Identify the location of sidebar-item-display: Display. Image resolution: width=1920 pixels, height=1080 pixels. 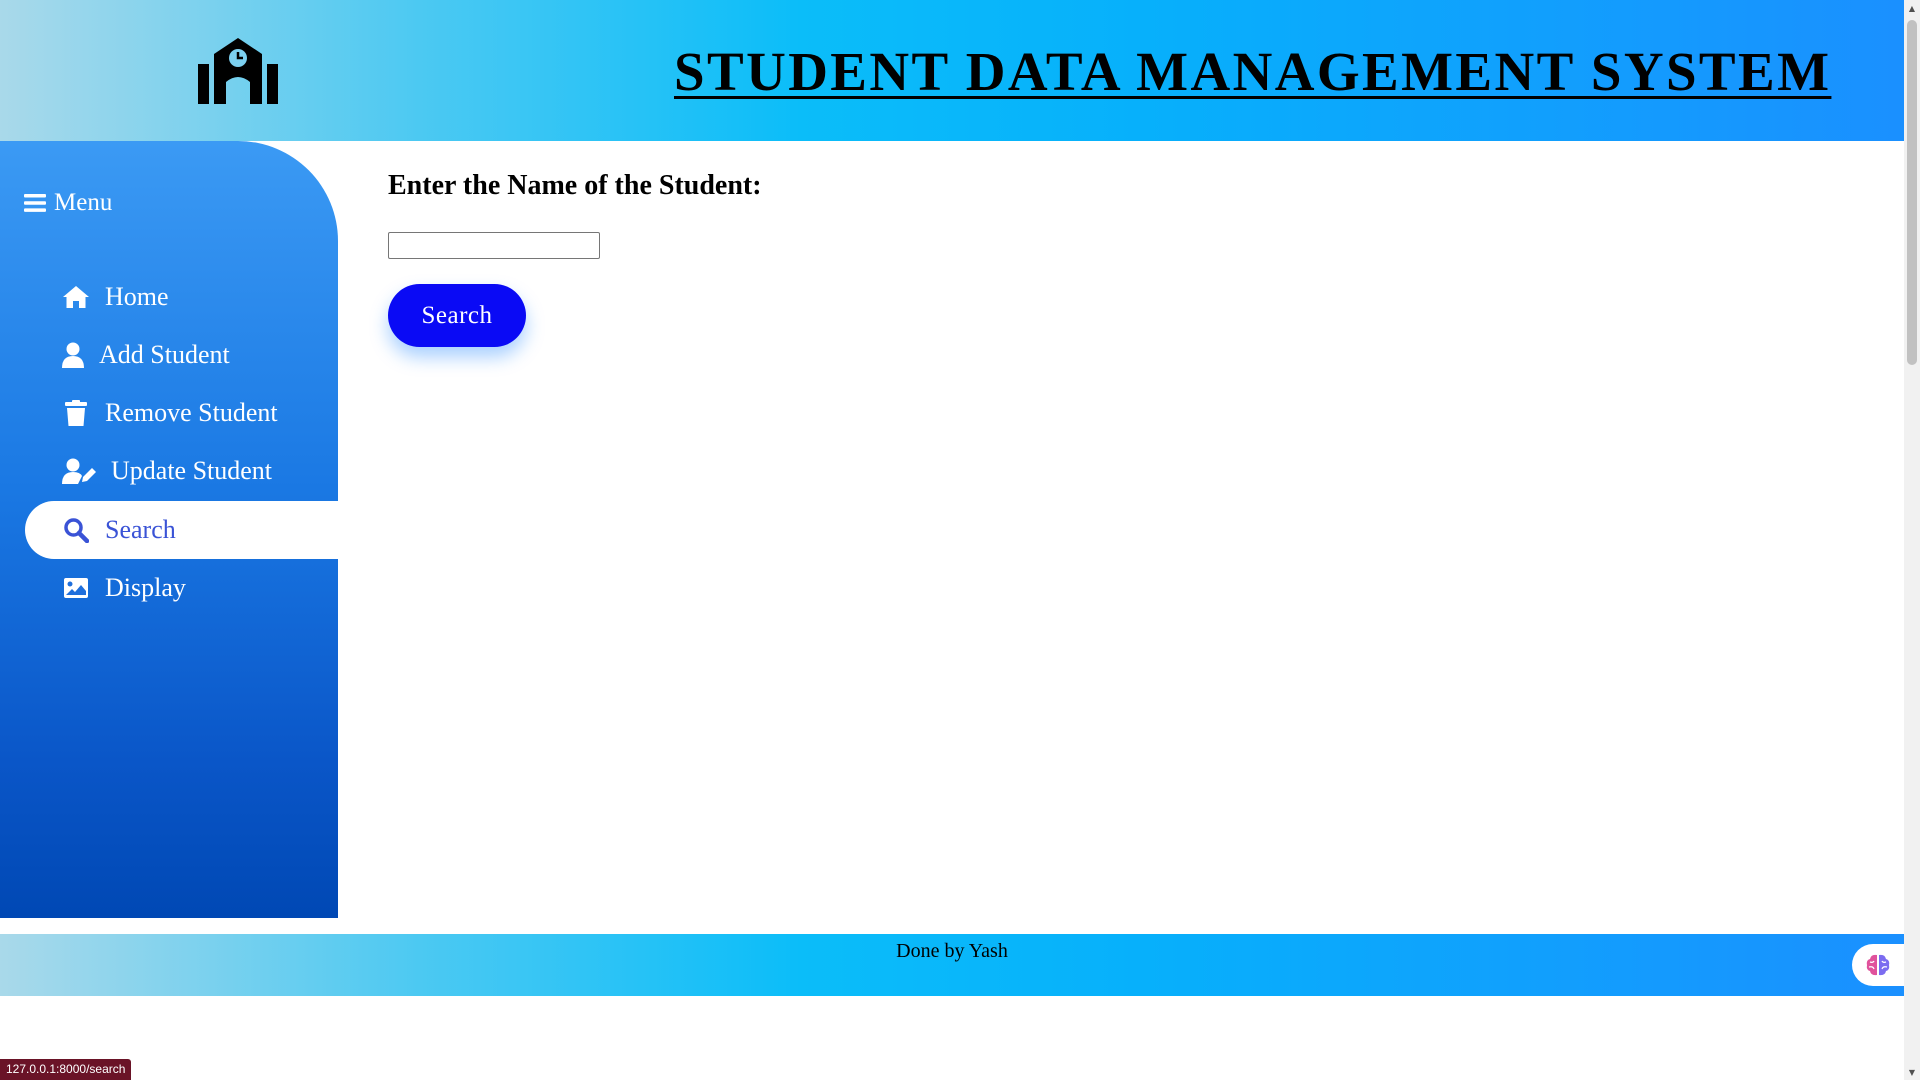
(181, 588).